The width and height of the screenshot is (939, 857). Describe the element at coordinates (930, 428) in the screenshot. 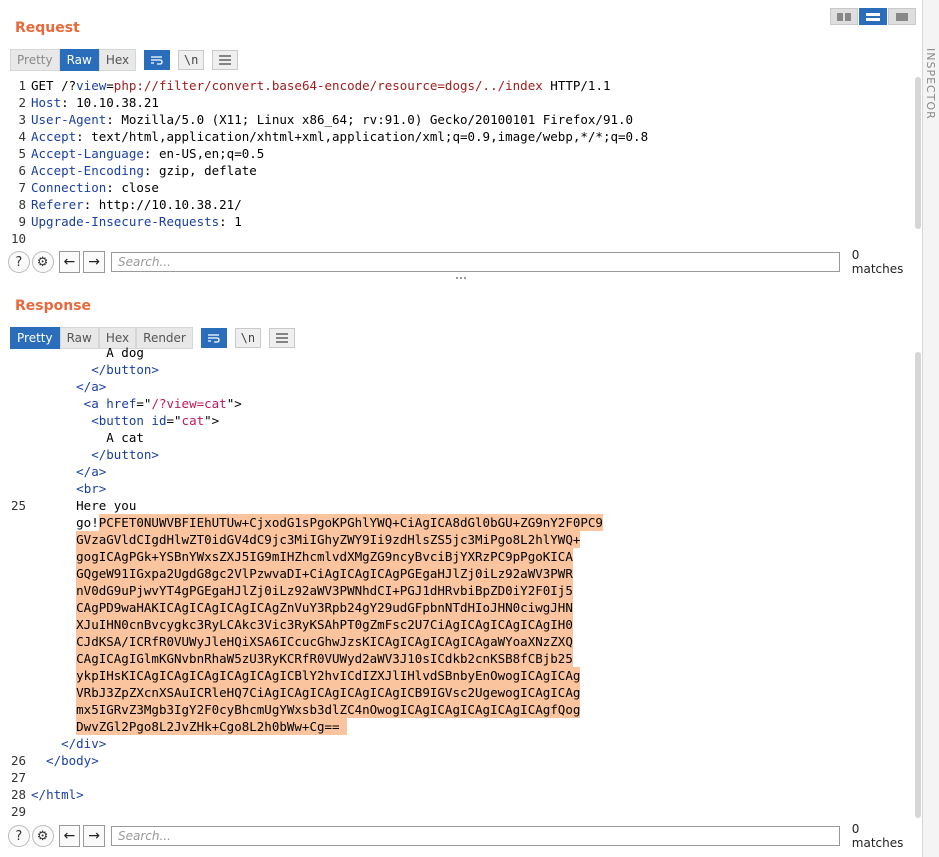

I see `inspector-sidebar: INSPECTOR` at that location.